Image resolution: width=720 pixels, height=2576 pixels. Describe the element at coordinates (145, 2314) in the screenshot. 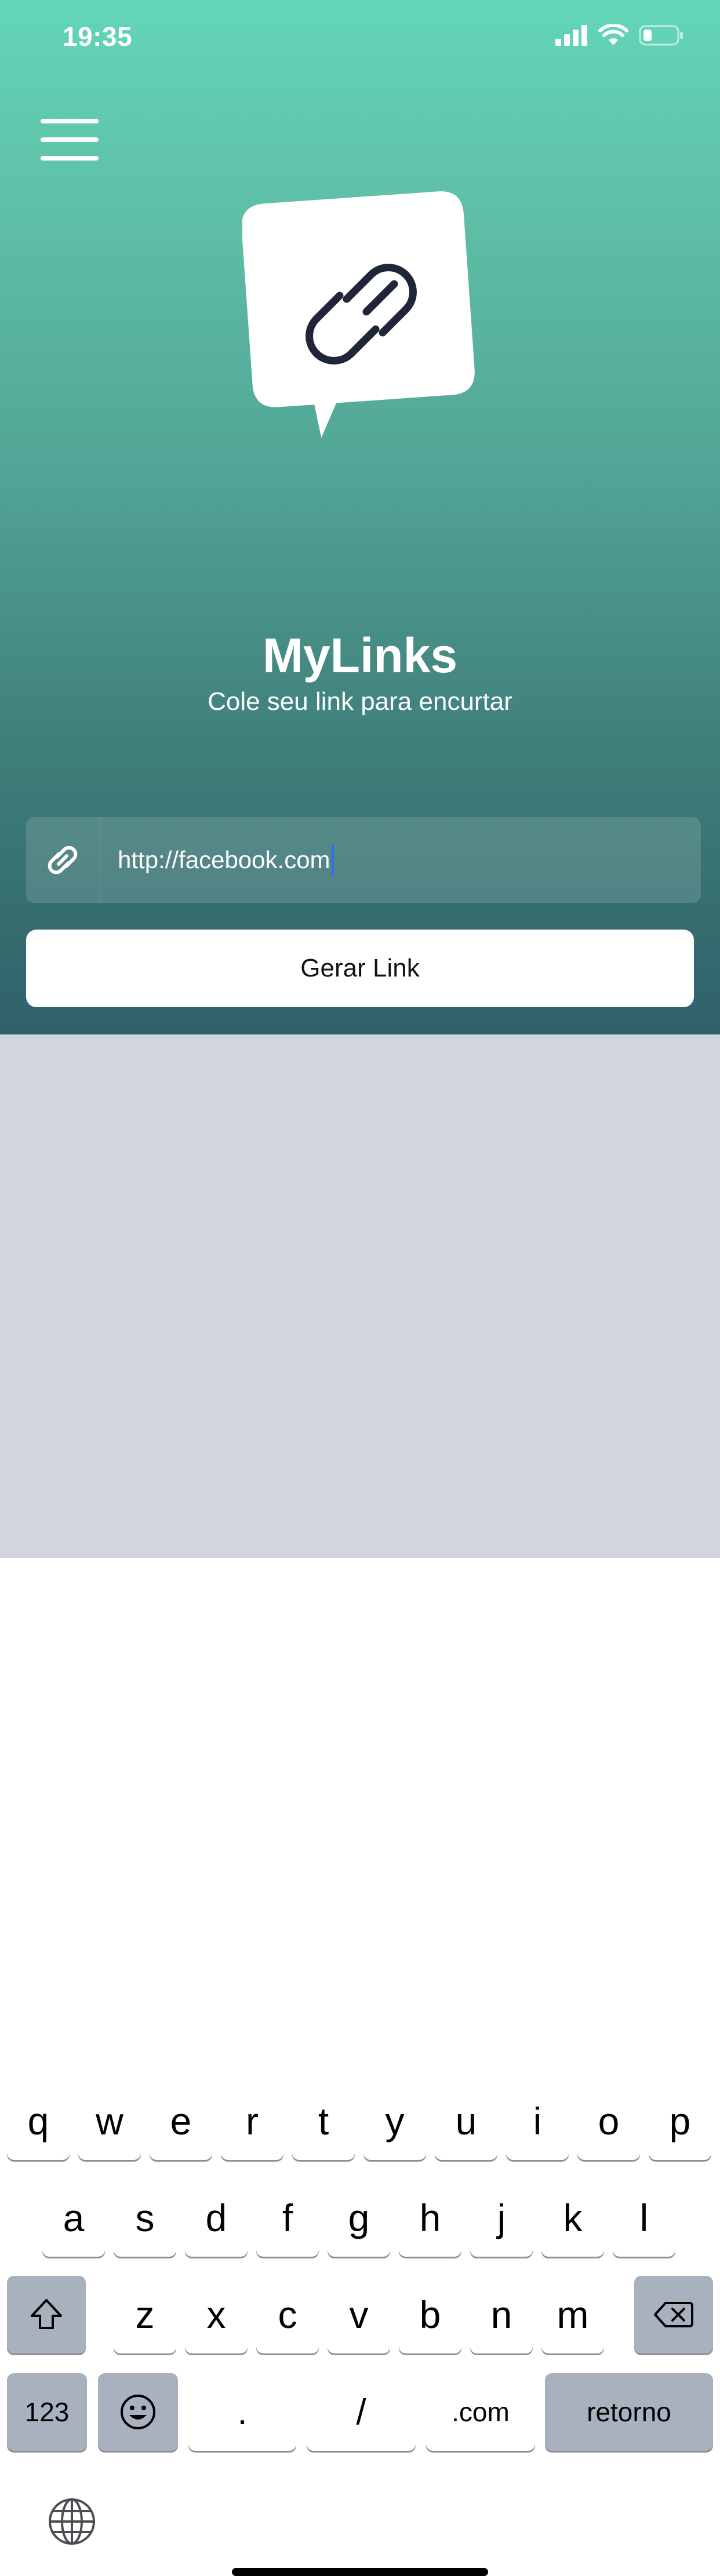

I see `key-z: z` at that location.